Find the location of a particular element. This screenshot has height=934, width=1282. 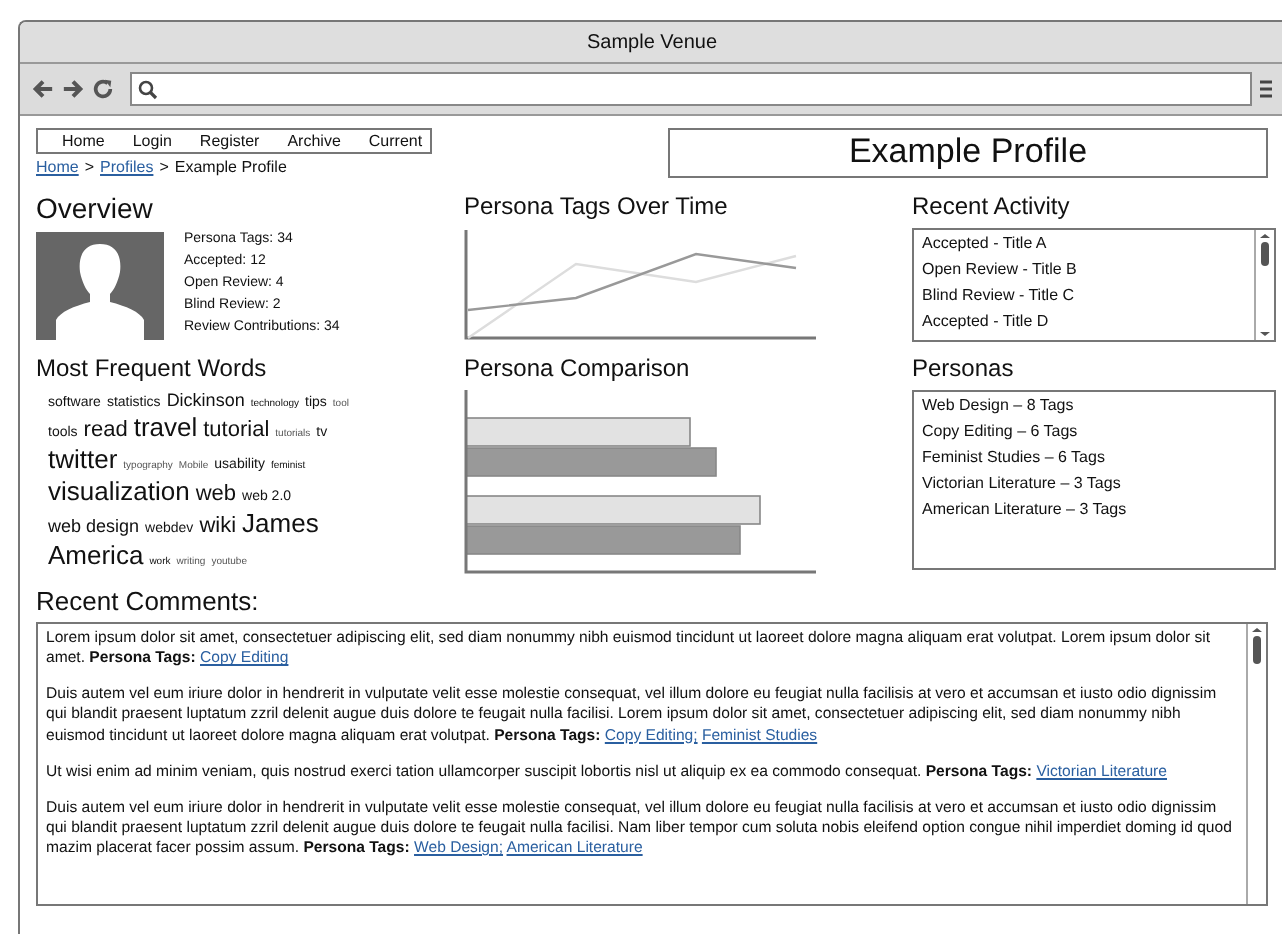

section-title: Persona Comparison is located at coordinates (578, 368).